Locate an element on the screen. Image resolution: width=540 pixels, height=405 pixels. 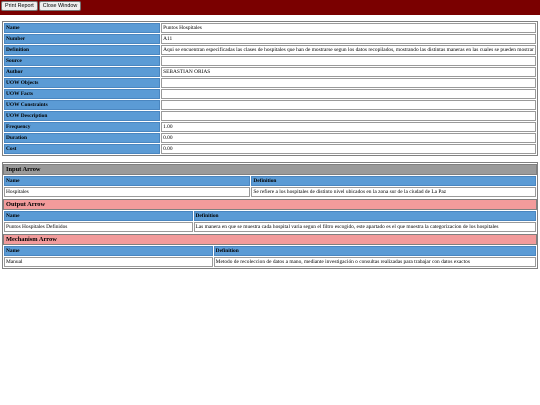
arrow-name-cell: Manual is located at coordinates (108, 262).